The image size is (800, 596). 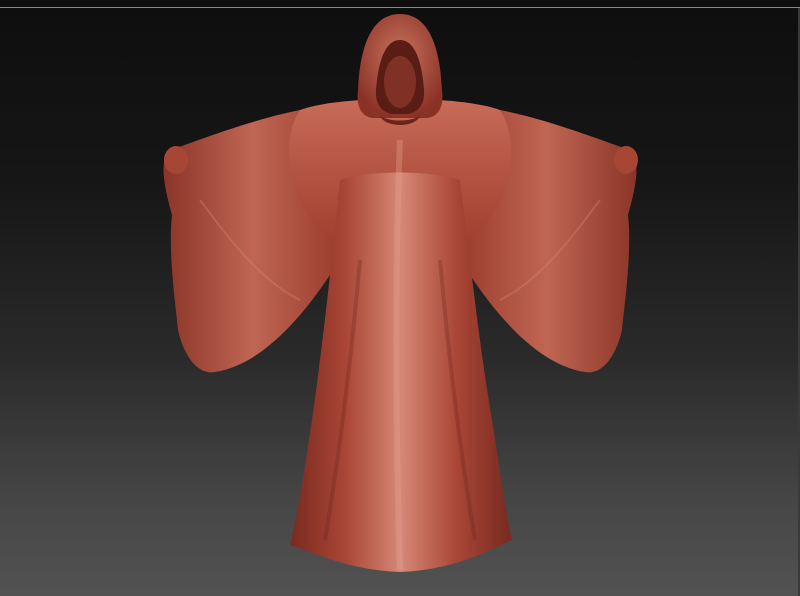 I want to click on left-cuff, so click(x=176, y=160).